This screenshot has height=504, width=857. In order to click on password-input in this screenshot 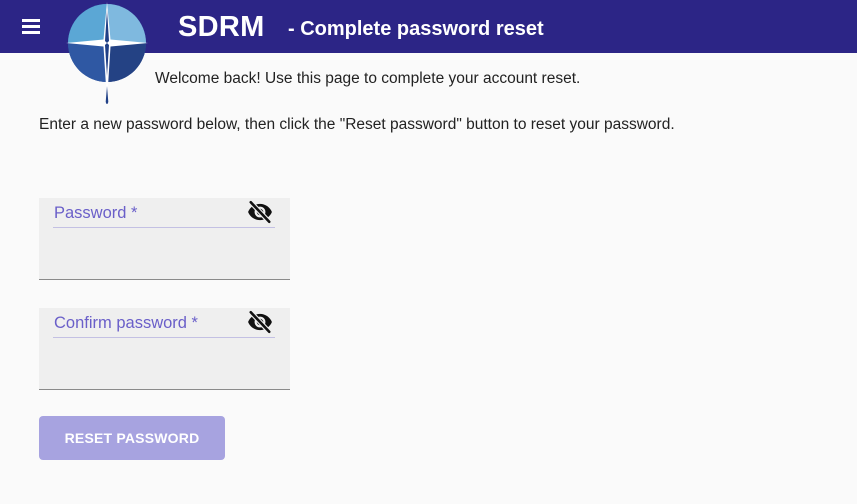, I will do `click(166, 252)`.